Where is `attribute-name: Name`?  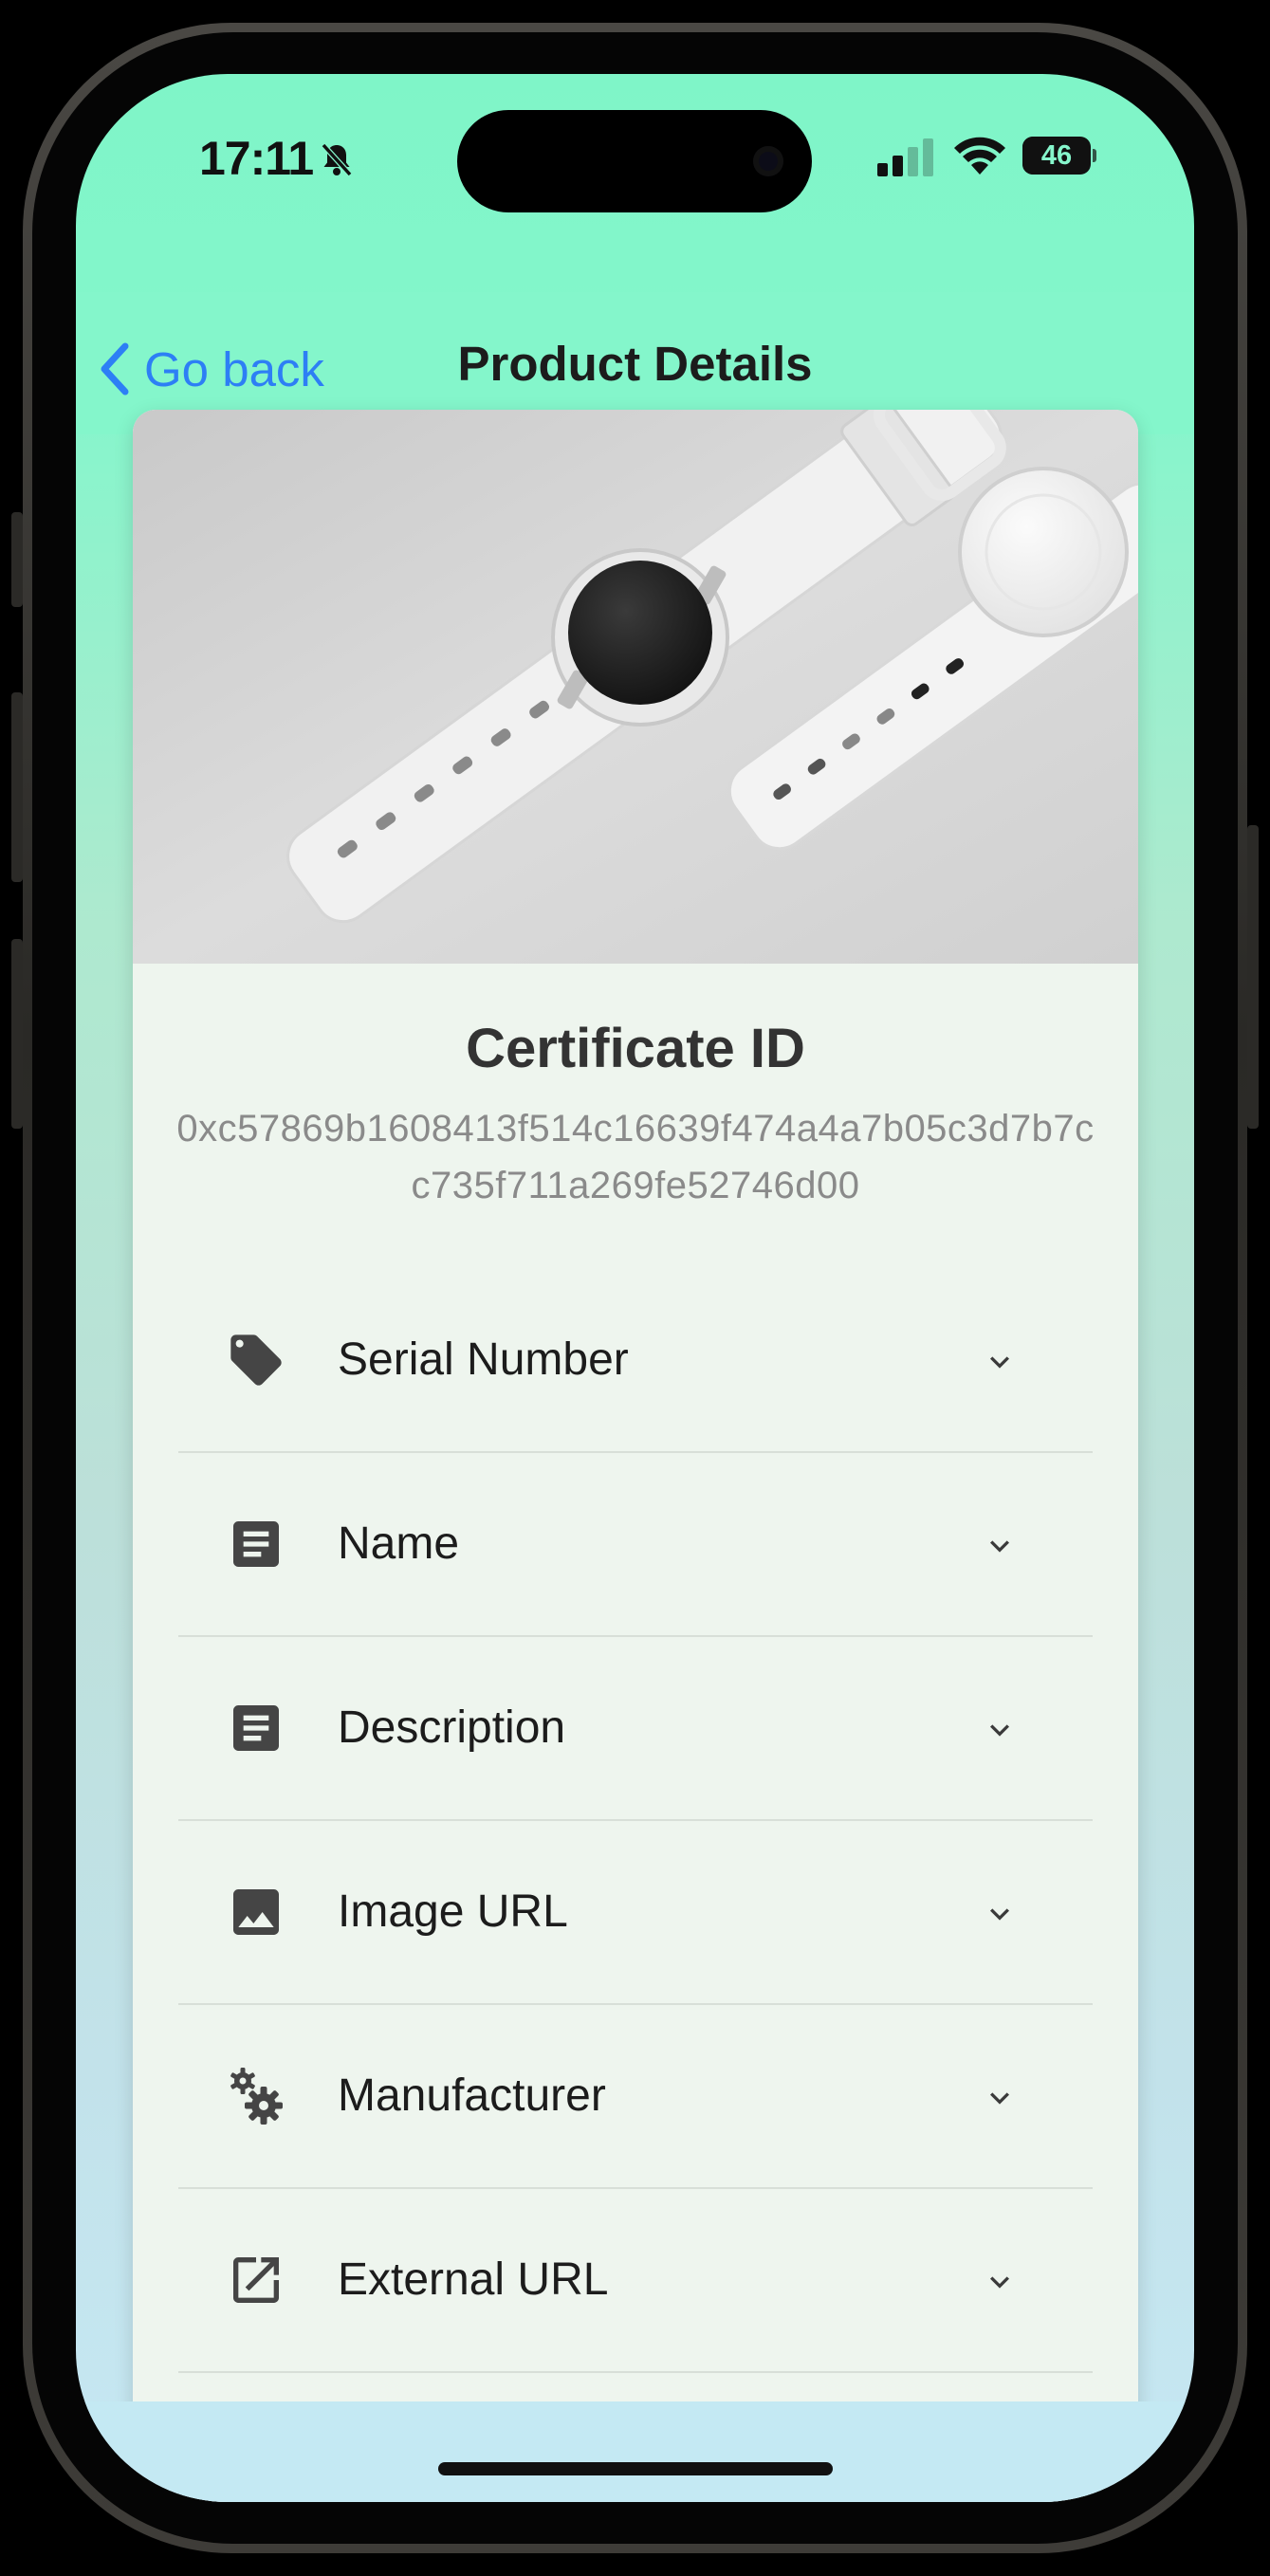
attribute-name: Name is located at coordinates (635, 1545).